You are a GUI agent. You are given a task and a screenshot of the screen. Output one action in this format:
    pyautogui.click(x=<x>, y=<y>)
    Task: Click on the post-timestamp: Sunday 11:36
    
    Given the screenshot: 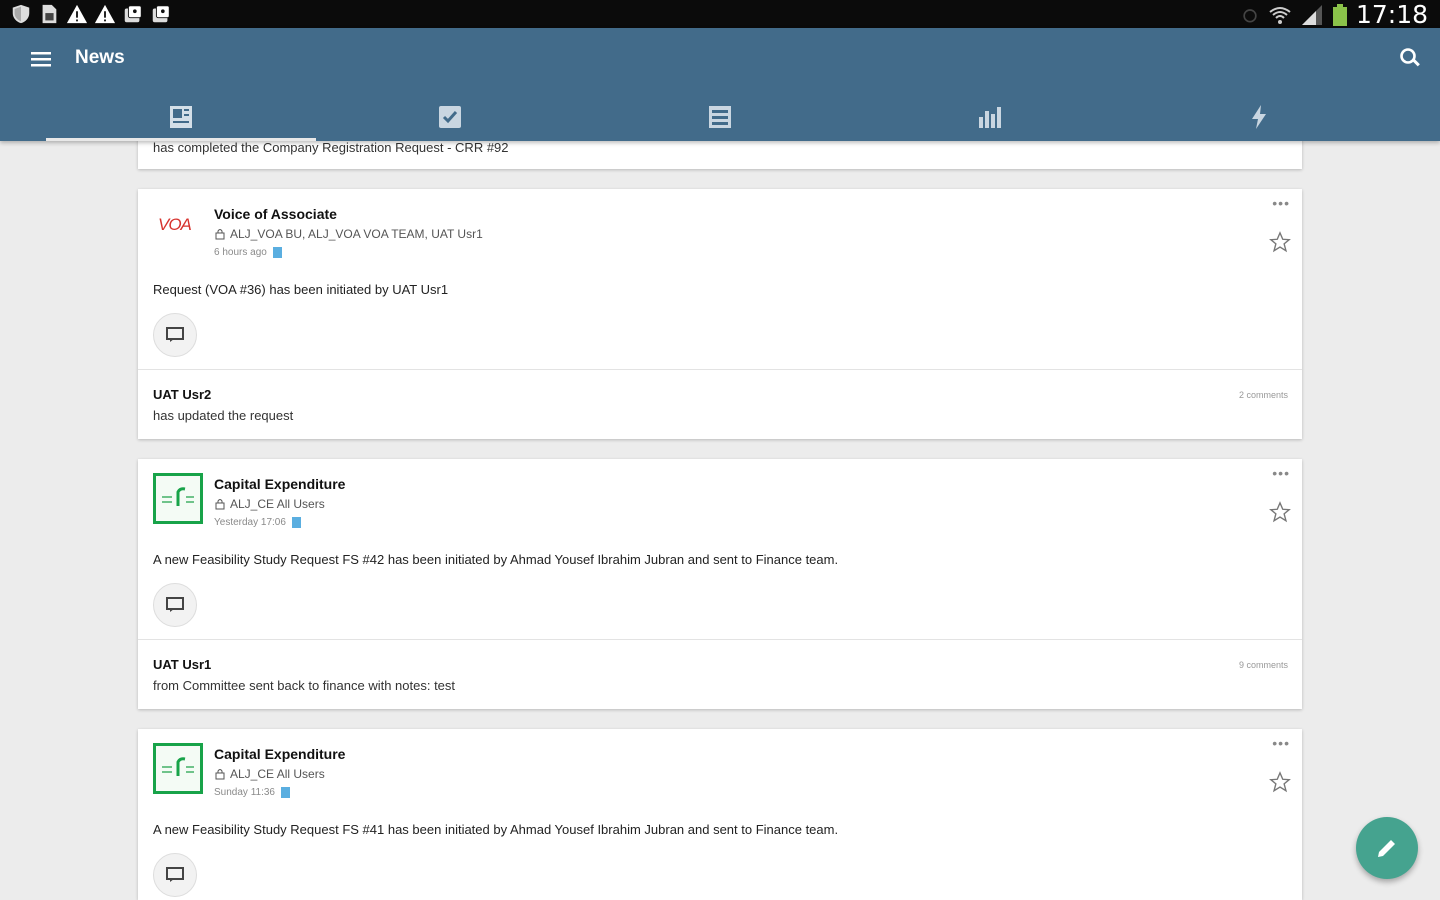 What is the action you would take?
    pyautogui.click(x=252, y=792)
    